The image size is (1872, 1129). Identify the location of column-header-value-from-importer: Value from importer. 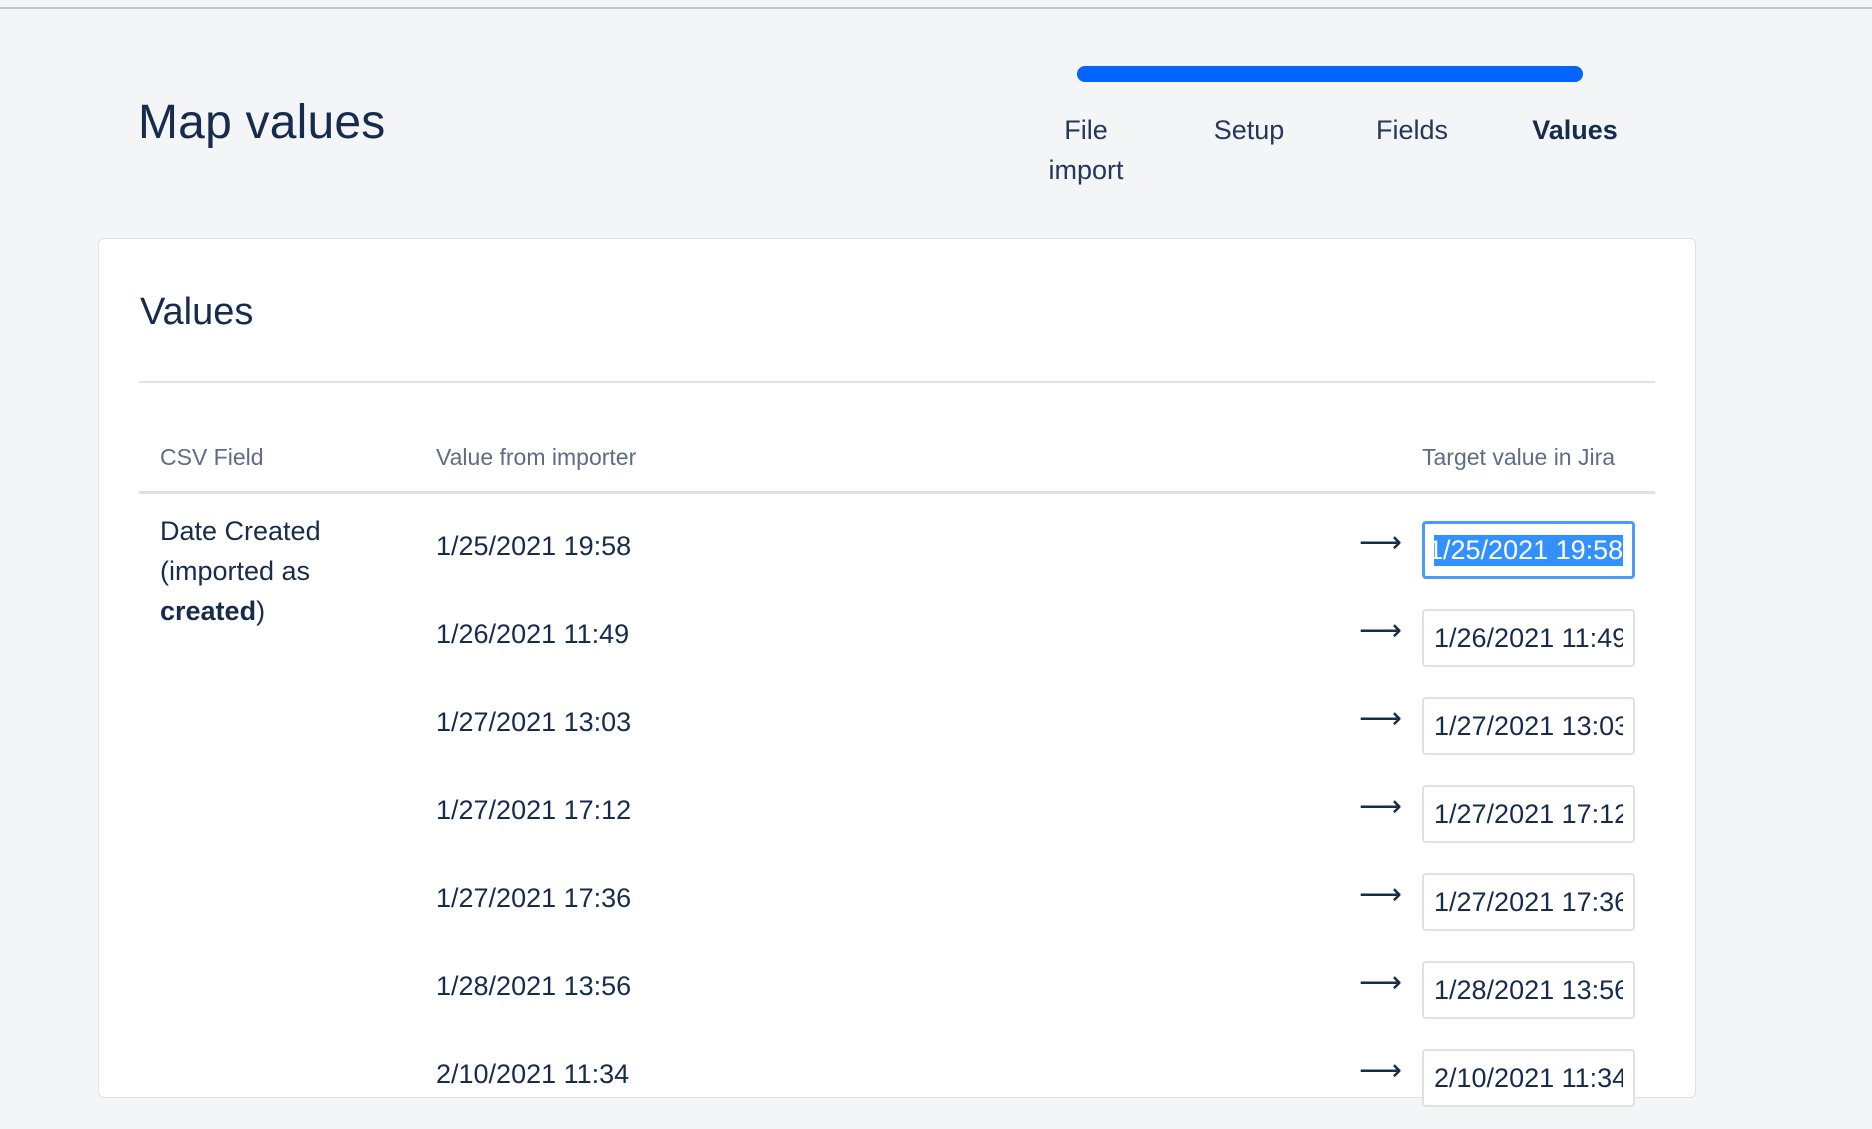
(536, 457).